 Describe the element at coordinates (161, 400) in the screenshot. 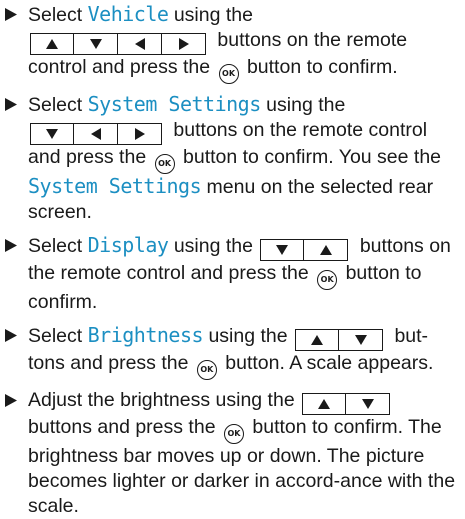

I see `step-text: Adjust the brightness using the` at that location.